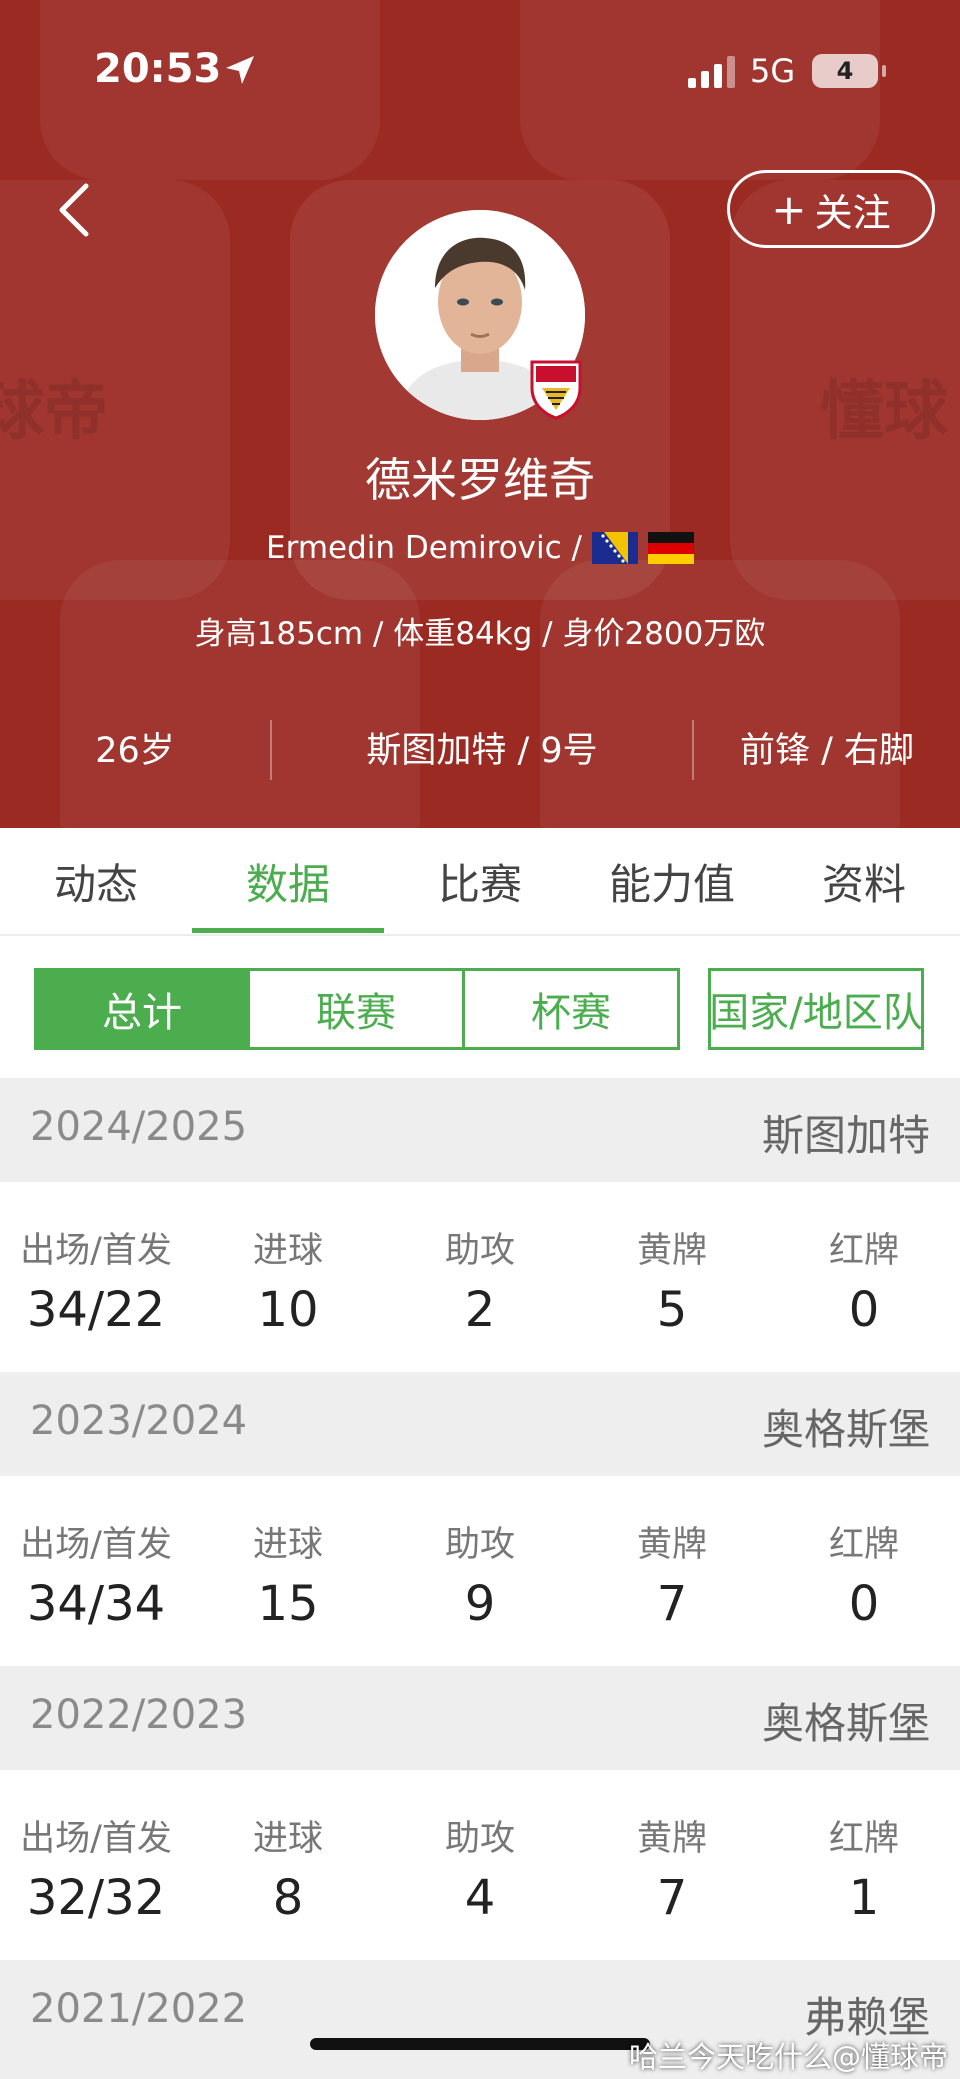 The width and height of the screenshot is (960, 2079). What do you see at coordinates (480, 1424) in the screenshot?
I see `season-header: 2023/2024 奥格斯堡` at bounding box center [480, 1424].